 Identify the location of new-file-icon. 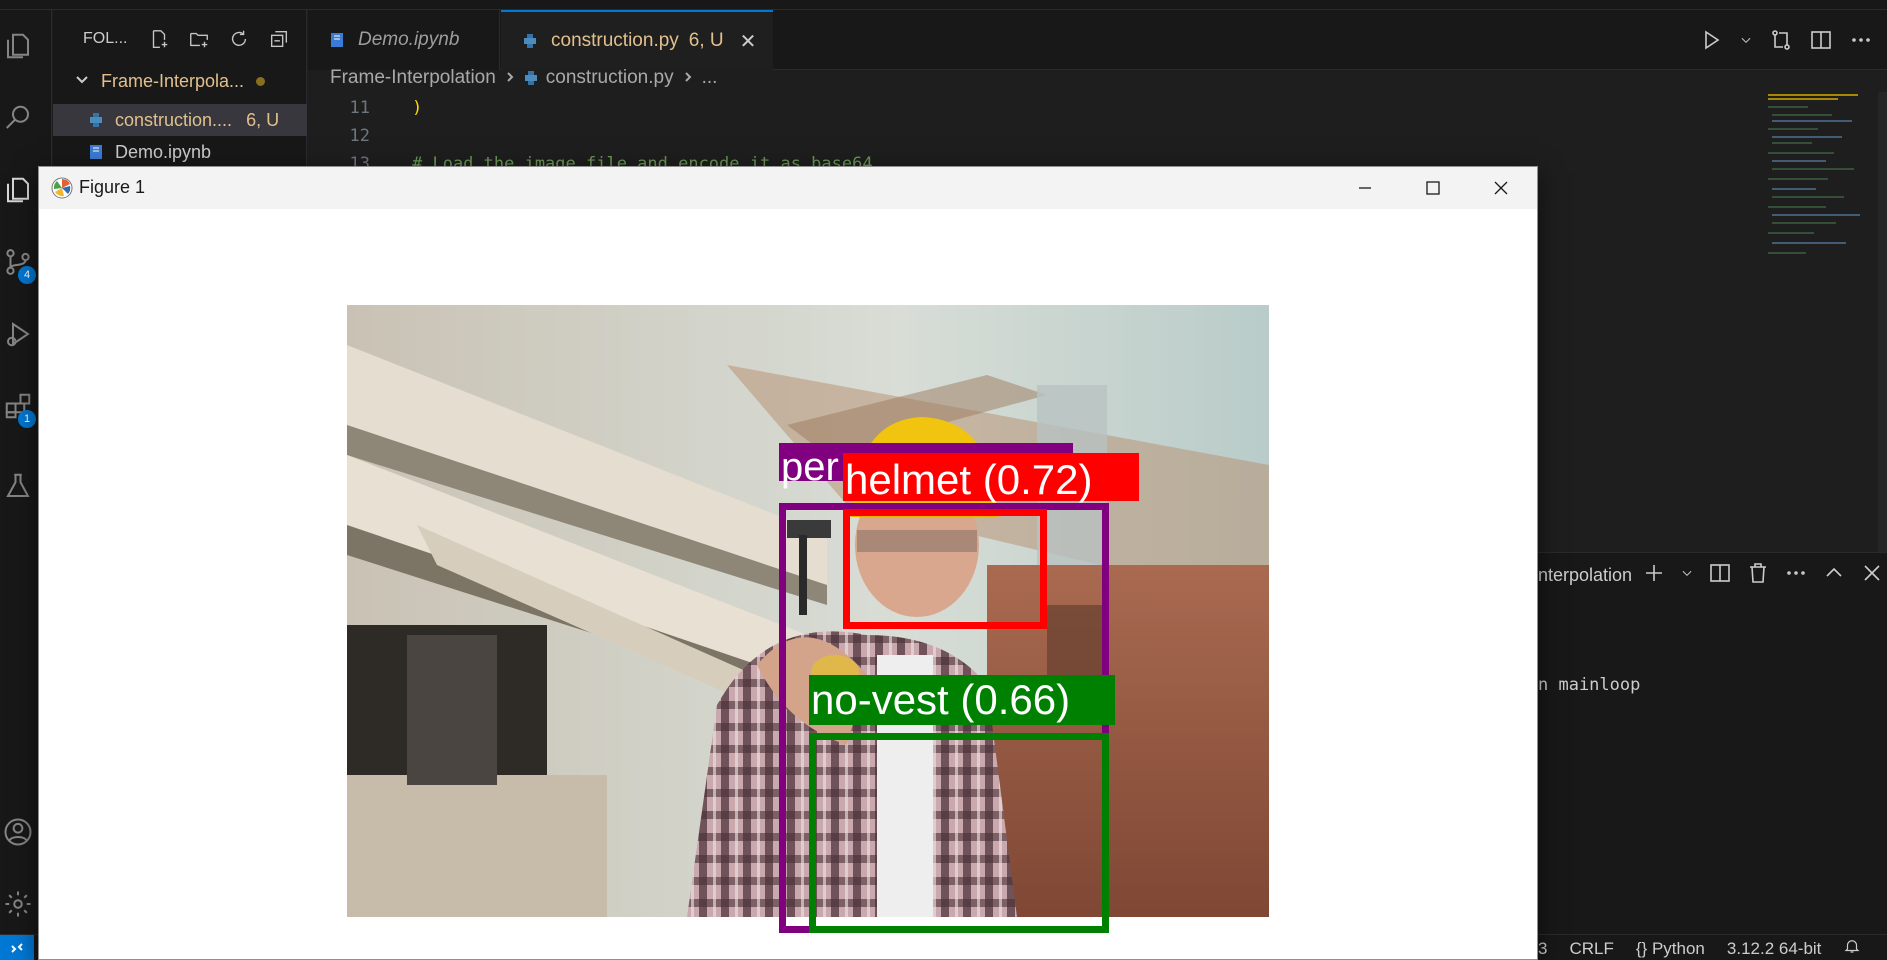
(159, 39).